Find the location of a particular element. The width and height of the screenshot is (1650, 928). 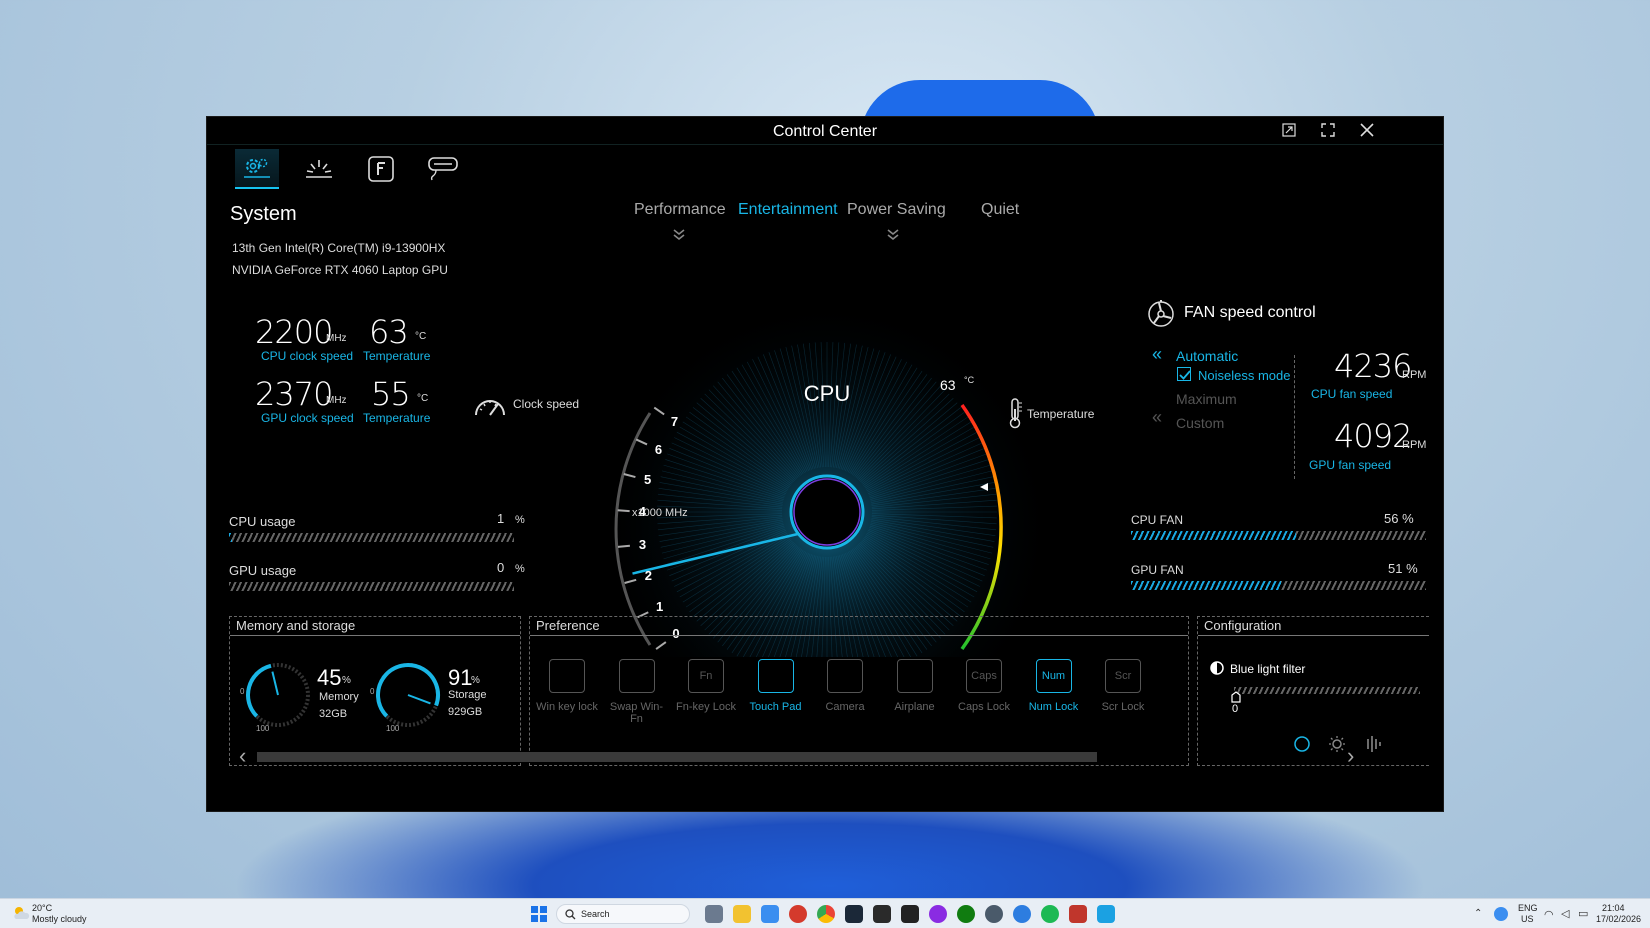

chevron-up-icon: ⌃ is located at coordinates (1478, 913).